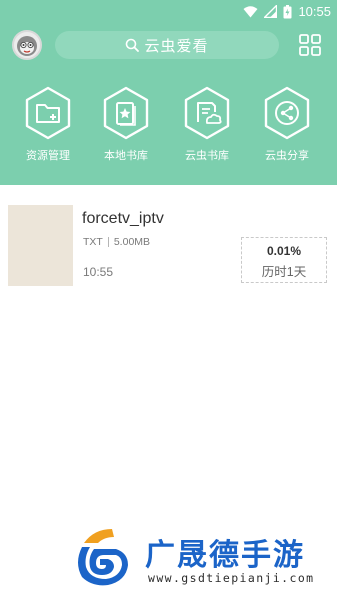 The width and height of the screenshot is (337, 600). Describe the element at coordinates (314, 11) in the screenshot. I see `status-time: 10:55` at that location.